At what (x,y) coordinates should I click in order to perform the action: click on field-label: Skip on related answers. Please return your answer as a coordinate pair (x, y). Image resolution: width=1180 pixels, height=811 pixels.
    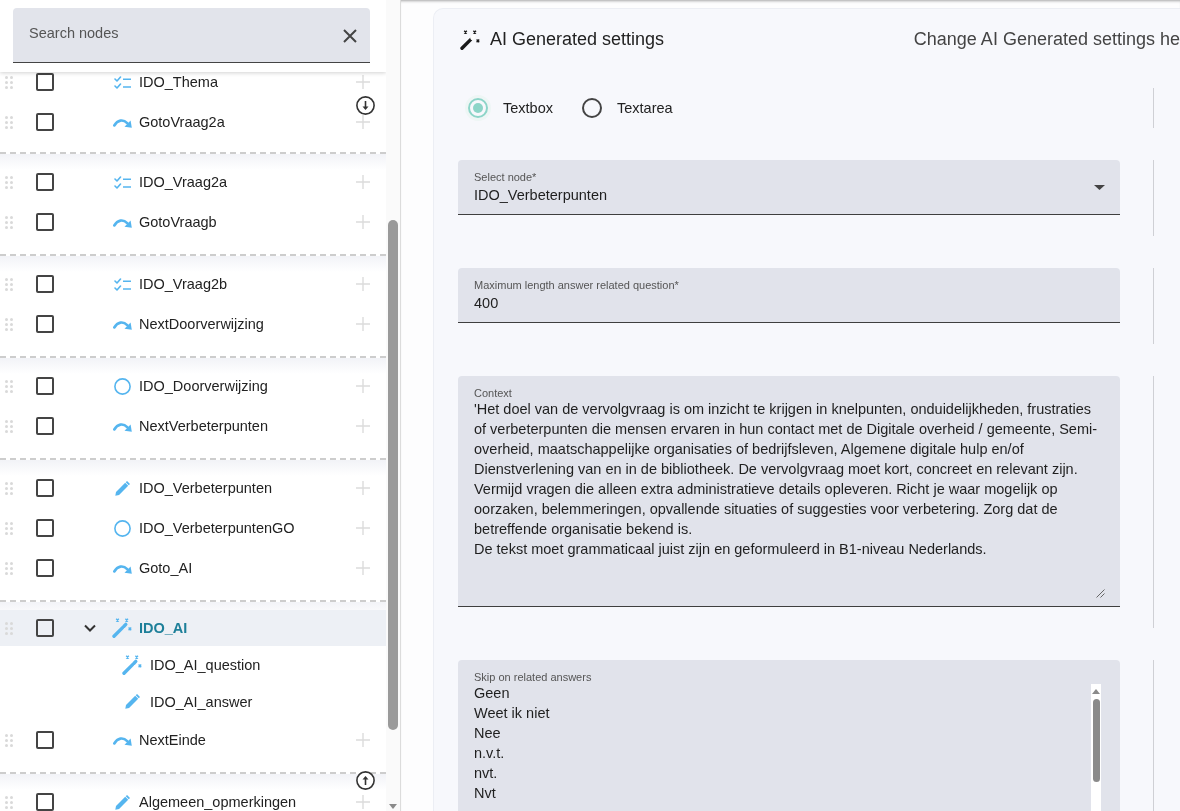
    Looking at the image, I should click on (533, 677).